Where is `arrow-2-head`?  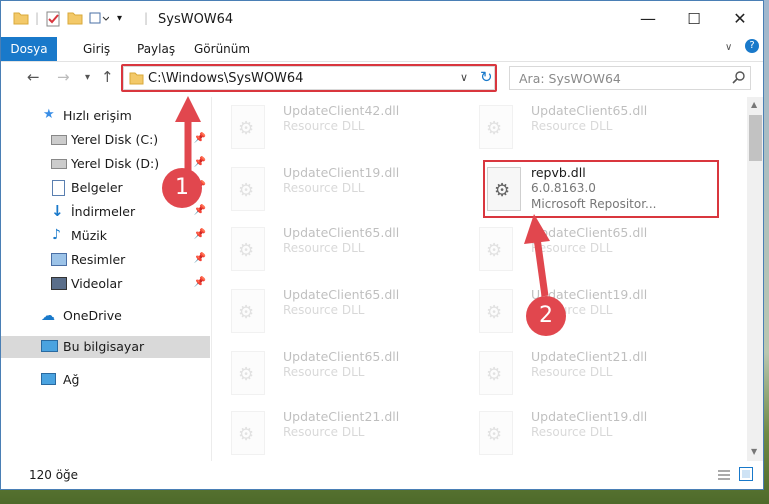
arrow-2-head is located at coordinates (537, 229).